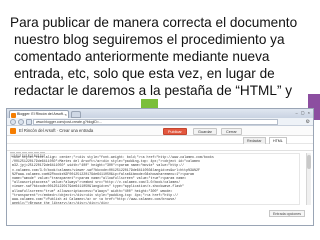 This screenshot has height=240, width=320. Describe the element at coordinates (13, 122) in the screenshot. I see `back-icon` at that location.